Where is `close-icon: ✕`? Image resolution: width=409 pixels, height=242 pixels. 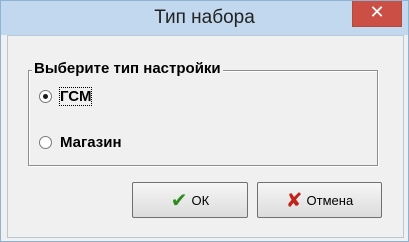 close-icon: ✕ is located at coordinates (377, 12).